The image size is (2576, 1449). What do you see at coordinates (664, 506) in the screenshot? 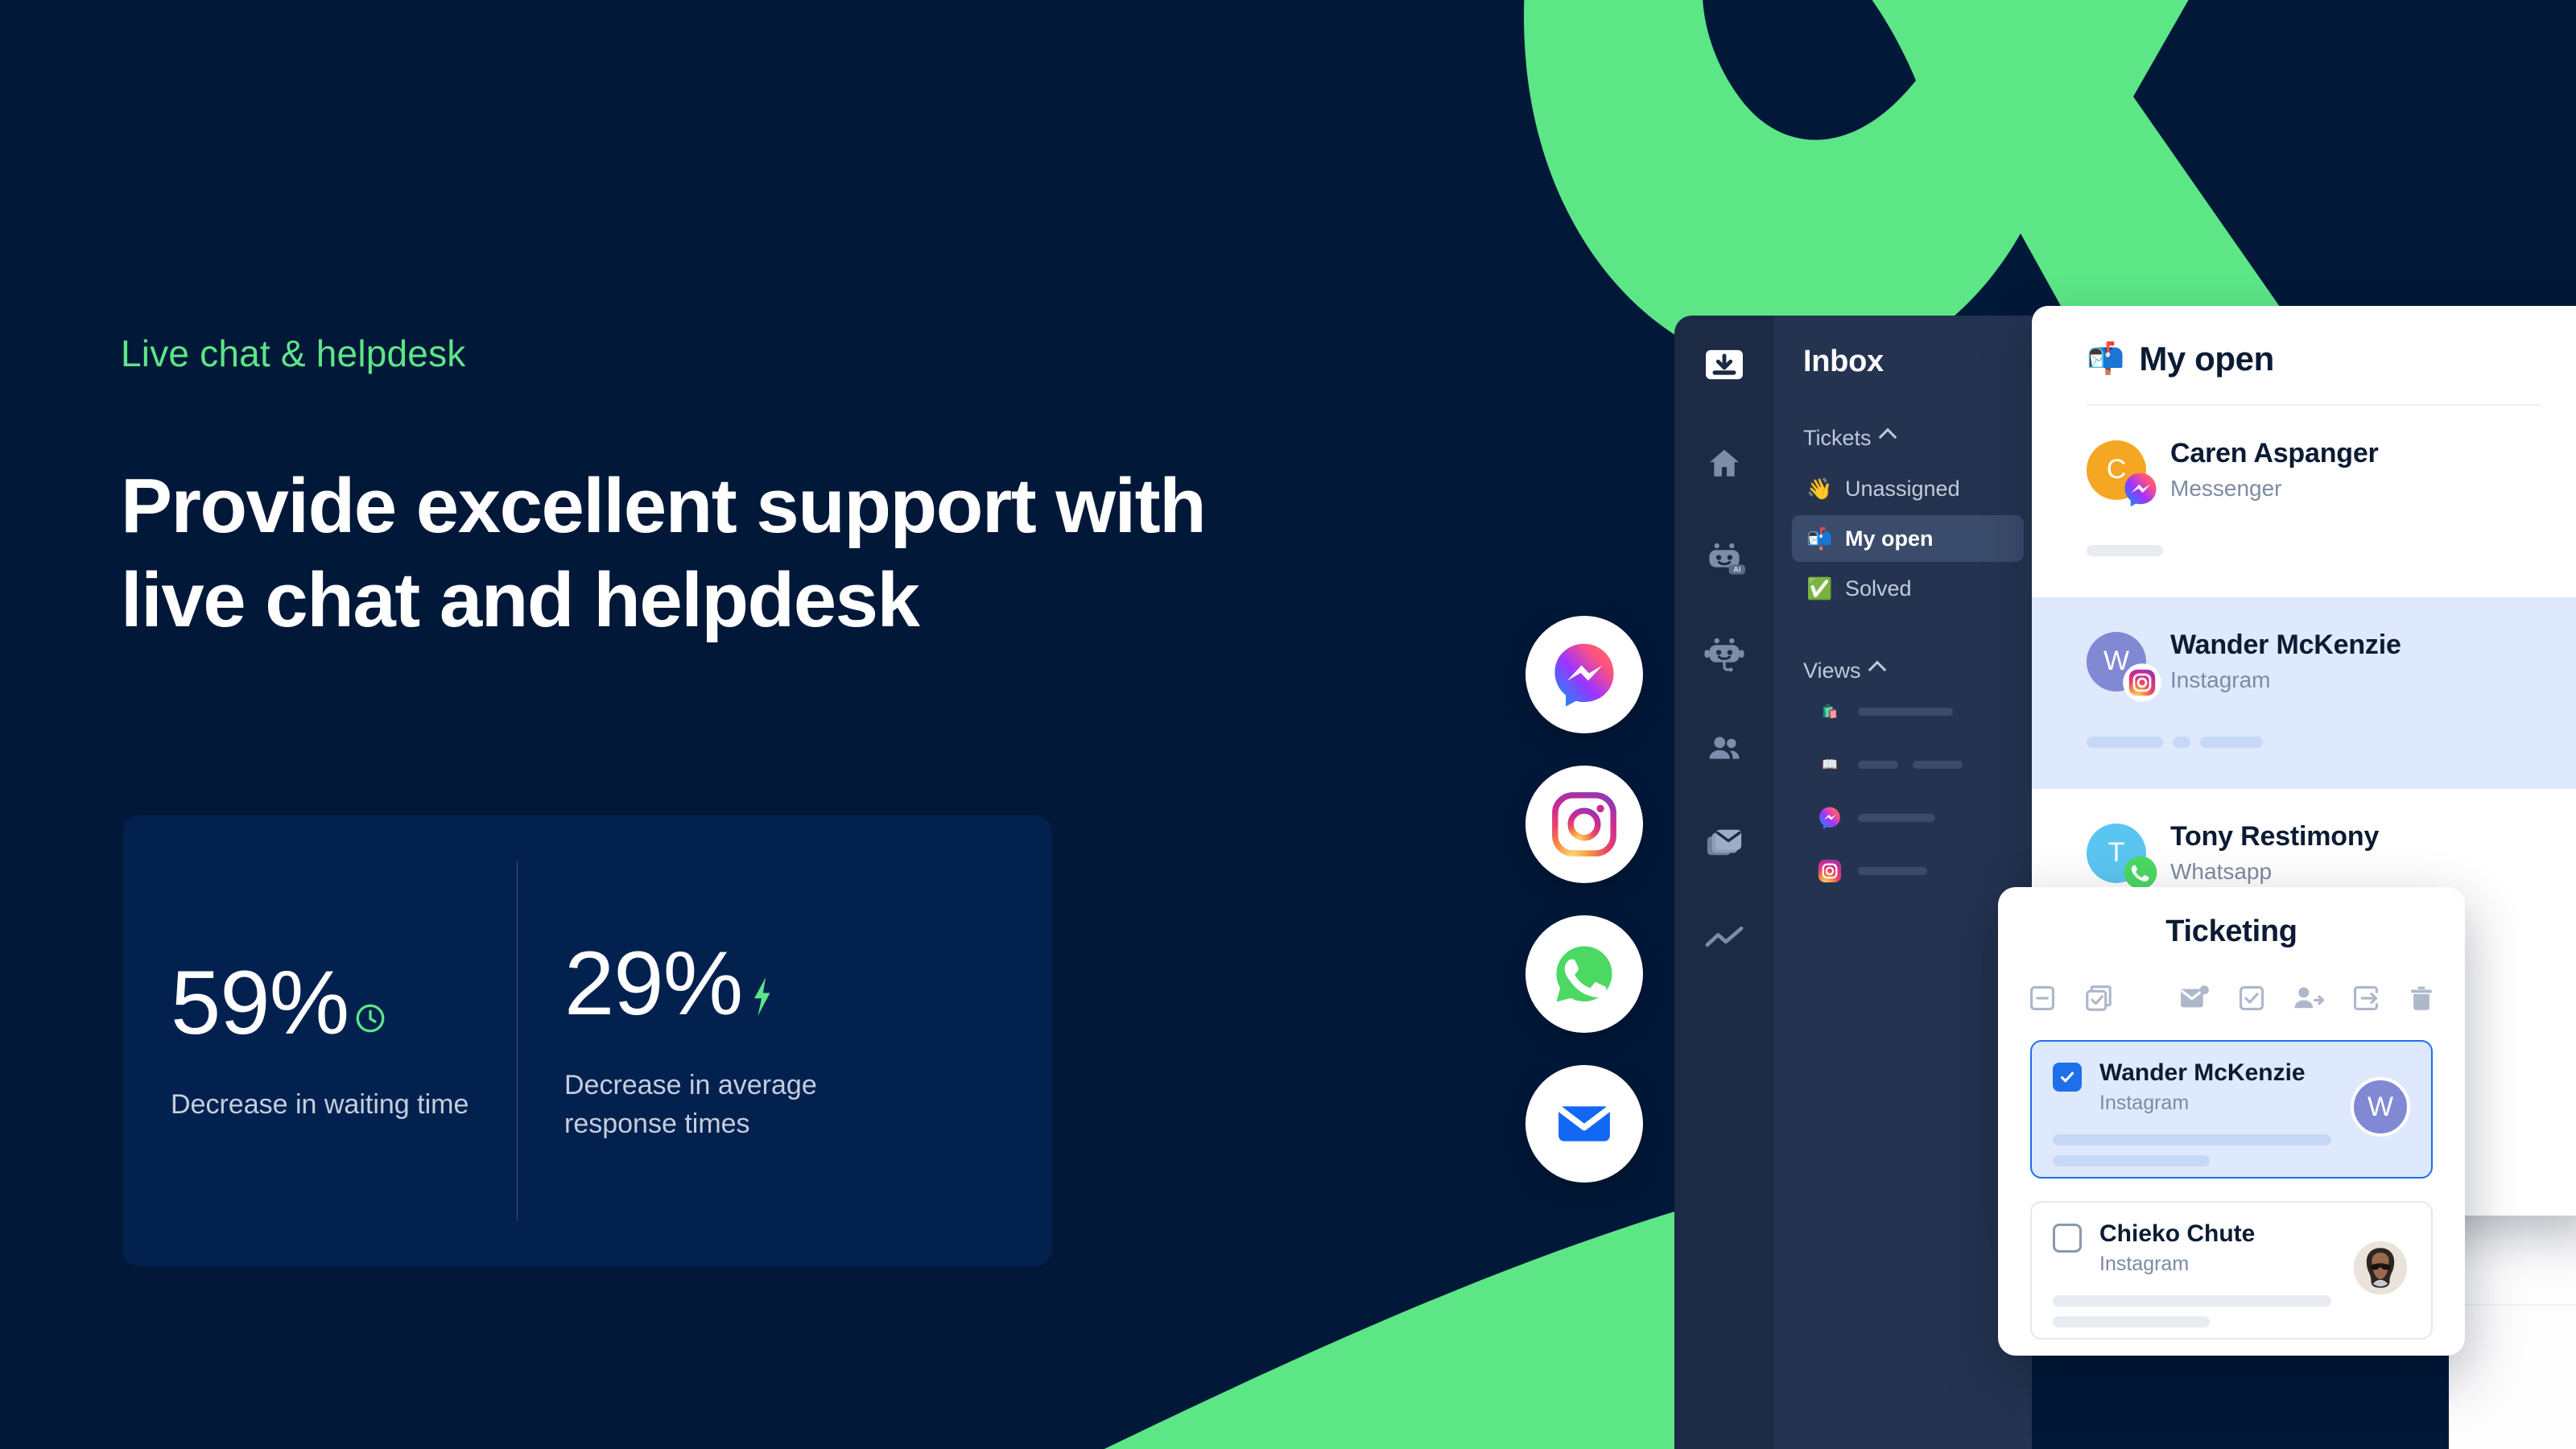
I see `headline-line-1: Provide excellent support with` at bounding box center [664, 506].